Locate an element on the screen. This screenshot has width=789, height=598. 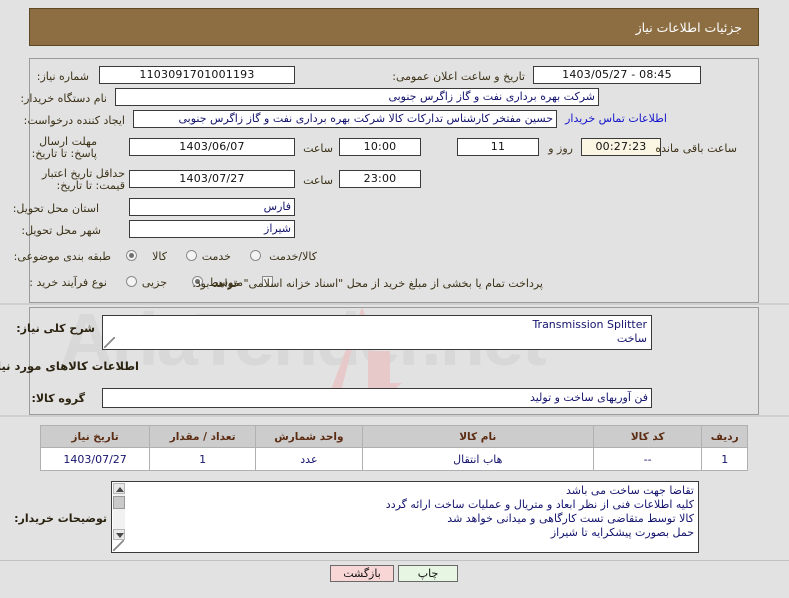
category-label: طبقه بندی موضوعی: is located at coordinates (62, 256).